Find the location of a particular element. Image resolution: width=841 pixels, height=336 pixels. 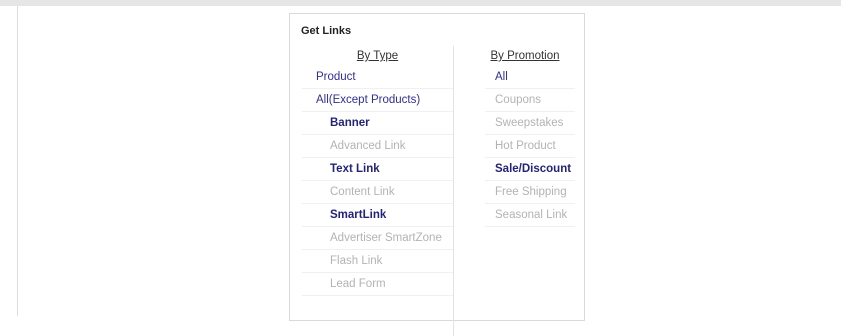

by-promotion-link-free-shipping: Free Shipping is located at coordinates (531, 192).